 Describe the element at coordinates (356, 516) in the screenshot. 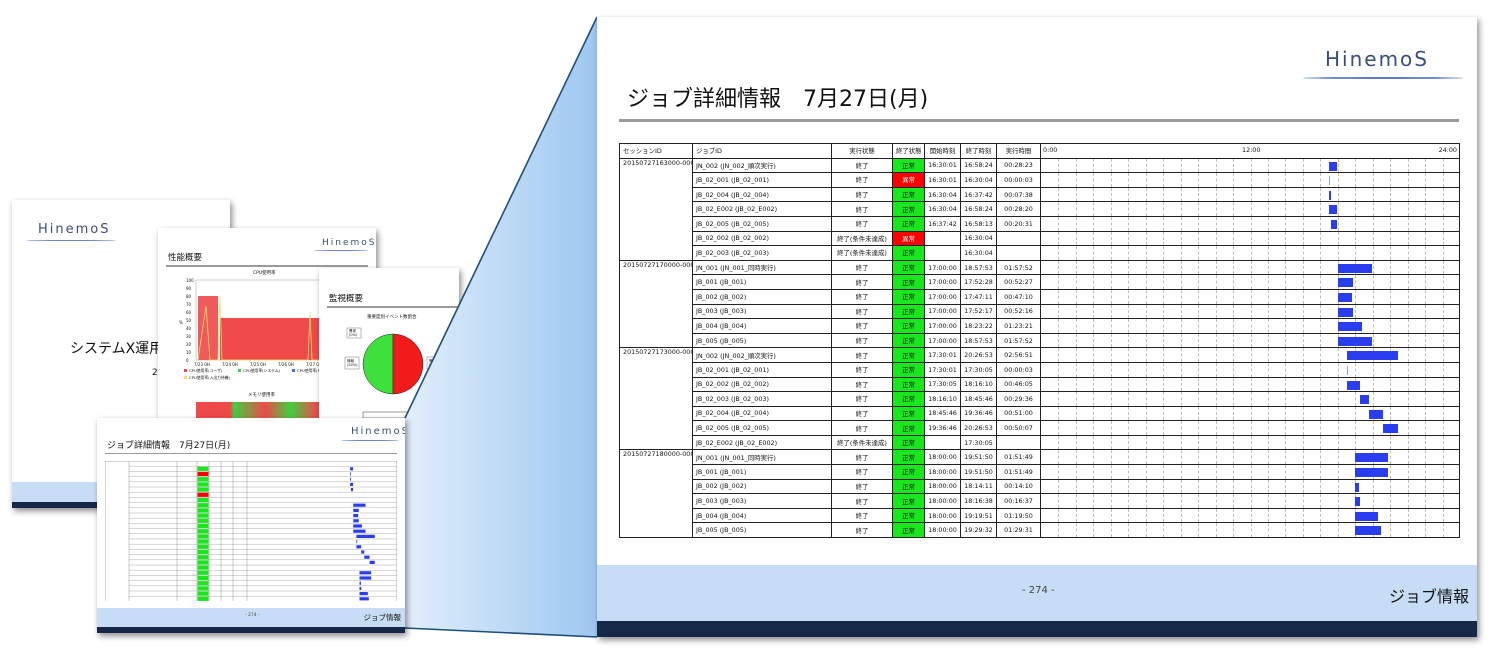

I see `thumb-timeline-bar` at that location.